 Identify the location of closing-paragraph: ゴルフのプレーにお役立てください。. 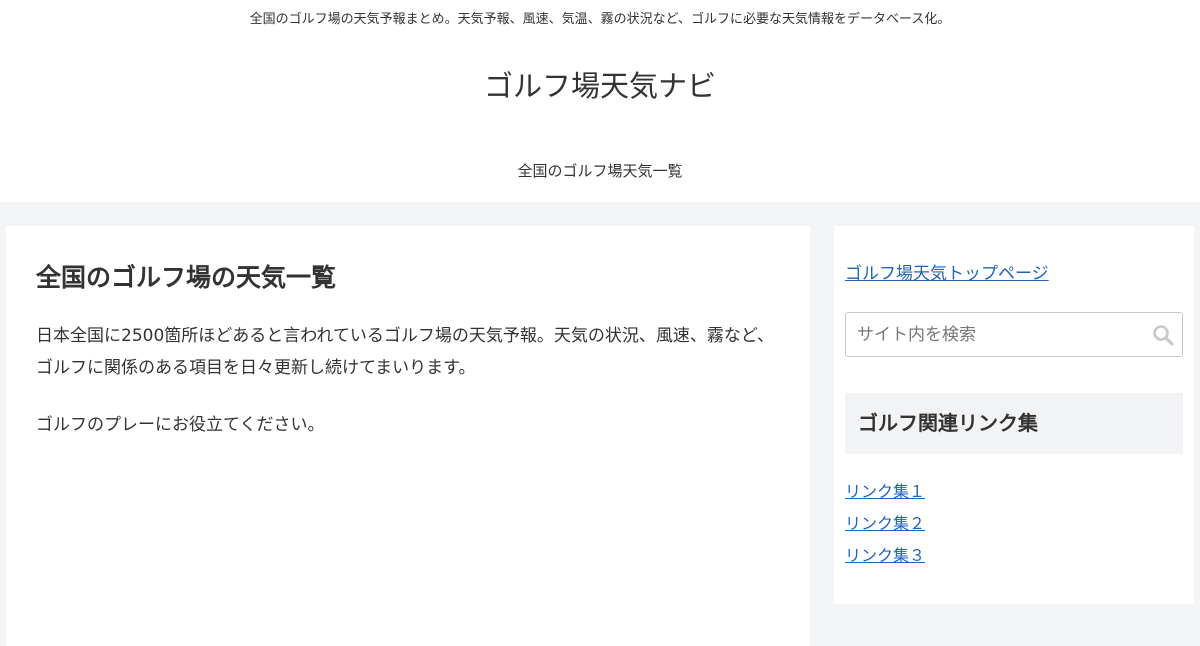
(180, 425).